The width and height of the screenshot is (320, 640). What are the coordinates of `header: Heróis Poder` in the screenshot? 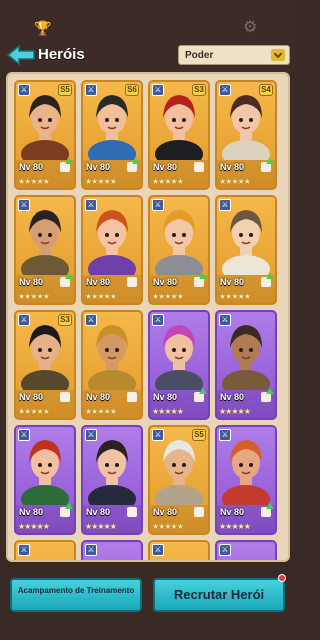 It's located at (147, 56).